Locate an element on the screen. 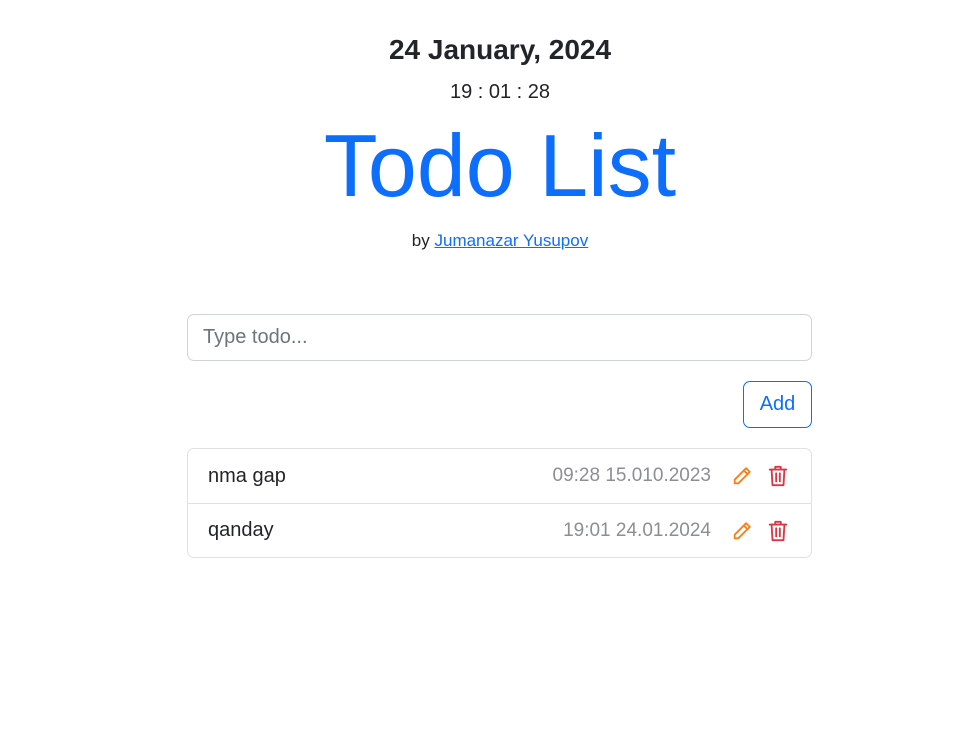  todo-item: nma gap 09:28 15.010.2023 is located at coordinates (499, 476).